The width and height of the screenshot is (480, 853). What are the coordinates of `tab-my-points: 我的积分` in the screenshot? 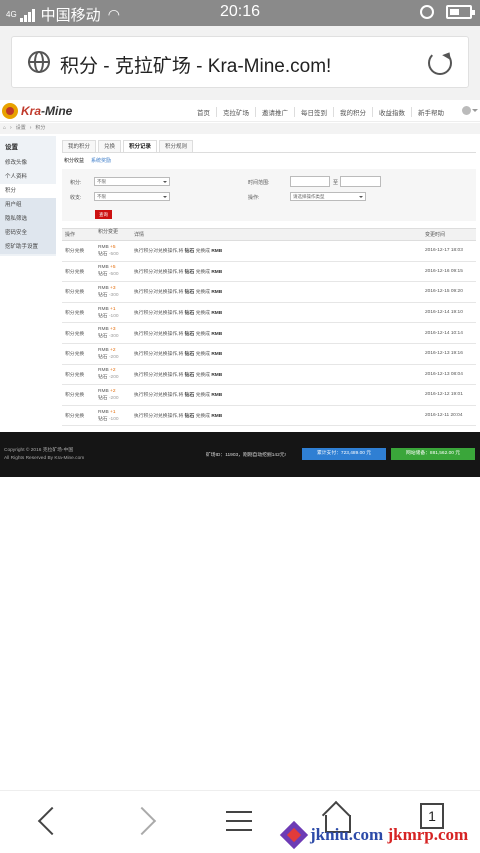 It's located at (79, 146).